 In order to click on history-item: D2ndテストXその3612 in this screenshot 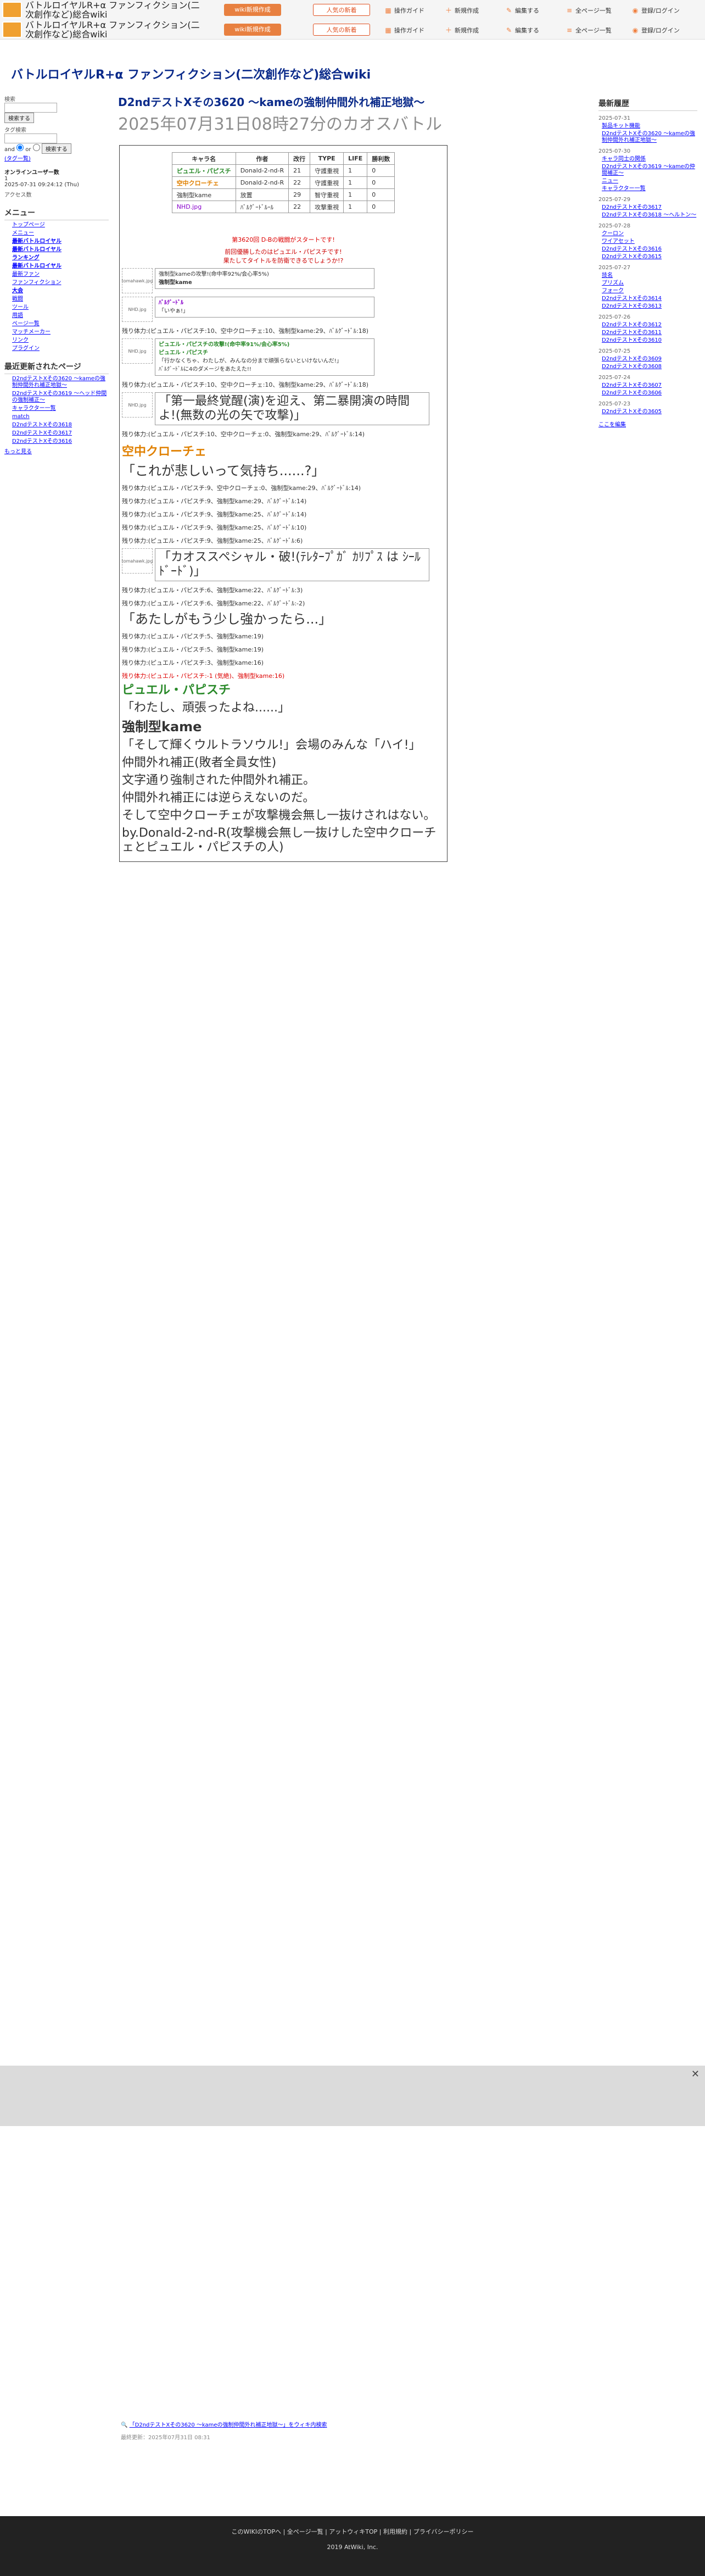, I will do `click(649, 325)`.